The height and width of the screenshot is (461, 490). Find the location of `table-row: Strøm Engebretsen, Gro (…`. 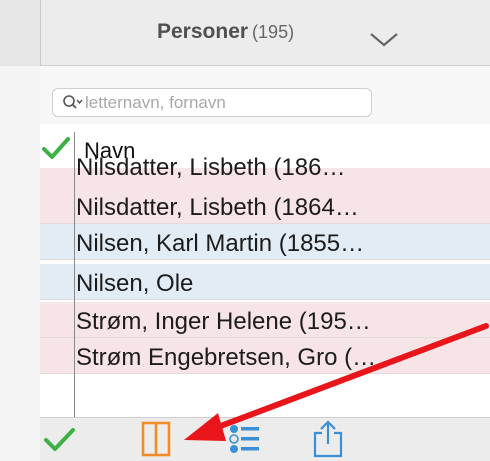

table-row: Strøm Engebretsen, Gro (… is located at coordinates (265, 356).